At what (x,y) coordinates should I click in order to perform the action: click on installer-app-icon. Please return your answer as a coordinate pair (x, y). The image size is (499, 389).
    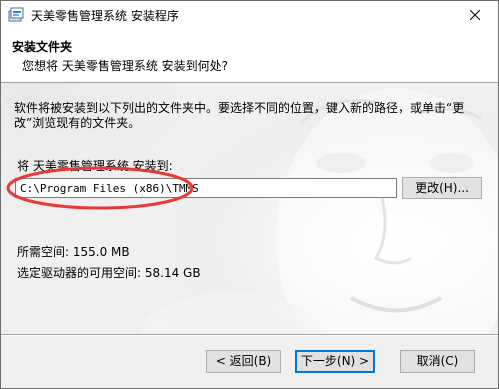
    Looking at the image, I should click on (16, 15).